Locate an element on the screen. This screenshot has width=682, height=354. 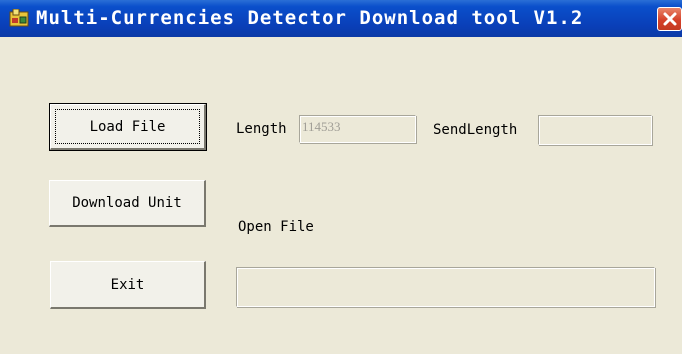
download-unit-button: Download Unit is located at coordinates (127, 203).